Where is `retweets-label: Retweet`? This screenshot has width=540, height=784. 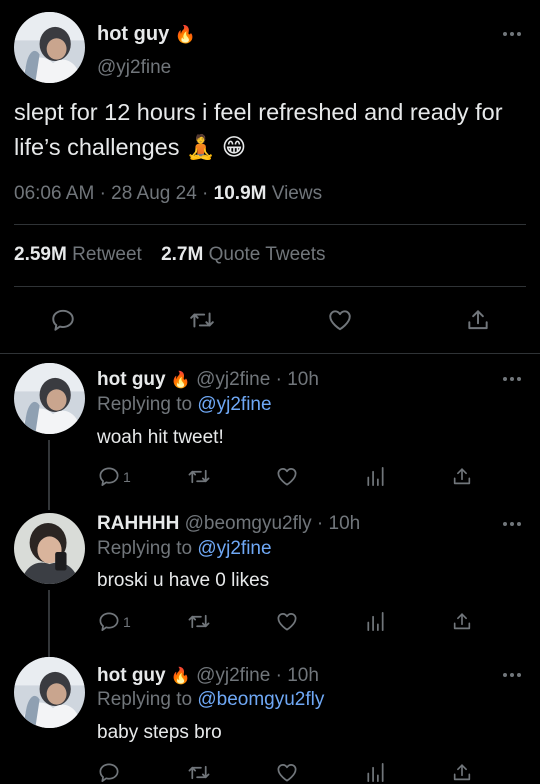 retweets-label: Retweet is located at coordinates (107, 254).